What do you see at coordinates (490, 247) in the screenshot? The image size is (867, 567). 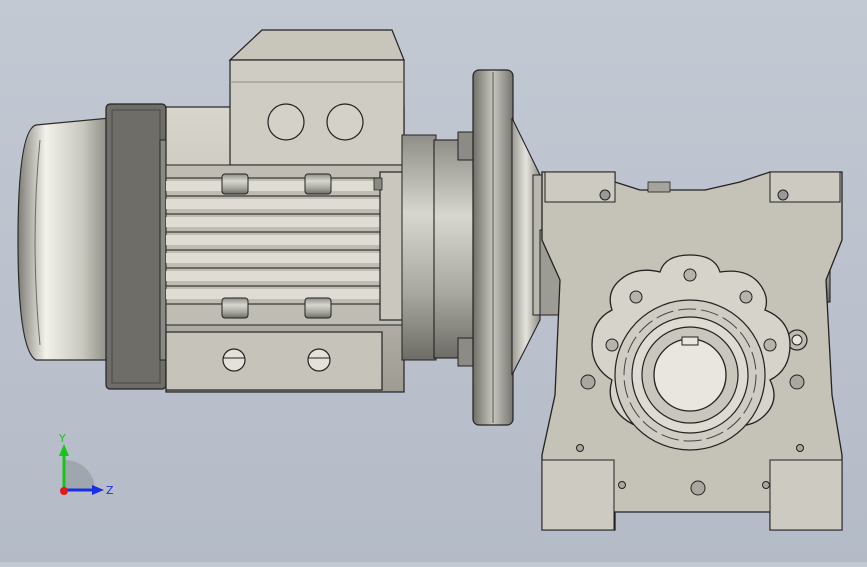 I see `motor-adapter` at bounding box center [490, 247].